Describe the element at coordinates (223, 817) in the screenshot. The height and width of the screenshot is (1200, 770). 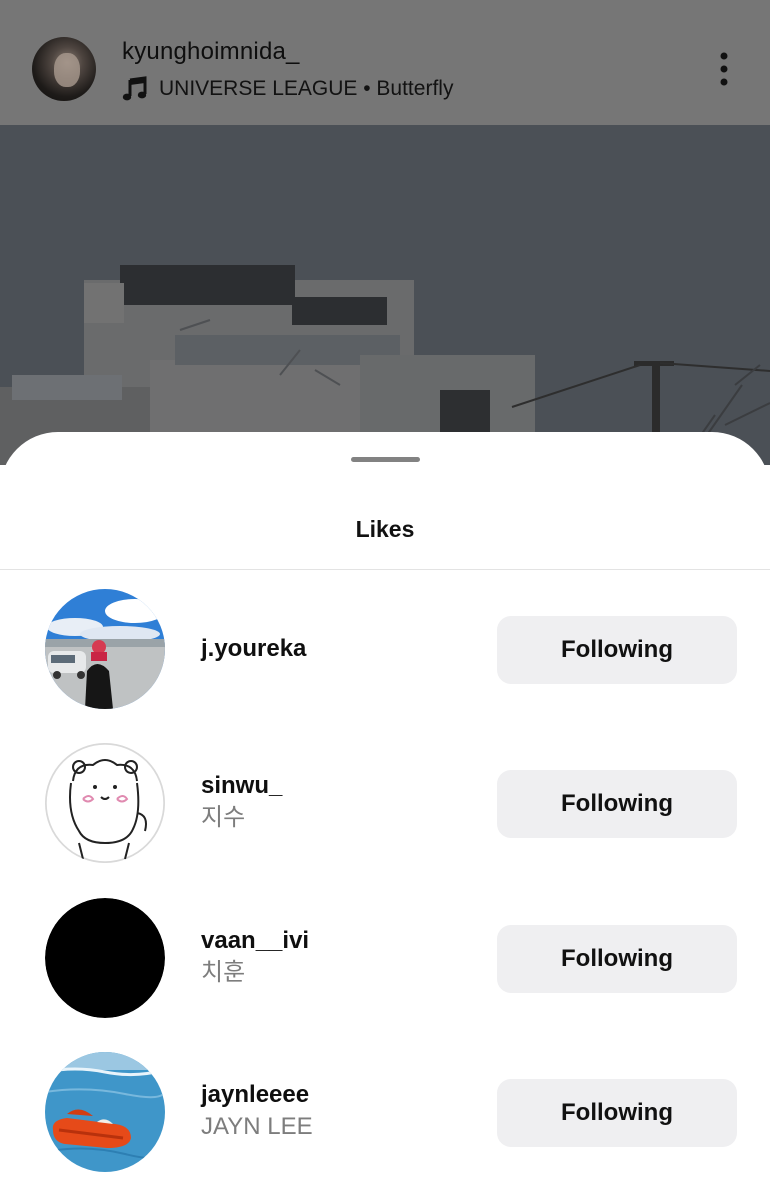
I see `user-fullname: 지수` at that location.